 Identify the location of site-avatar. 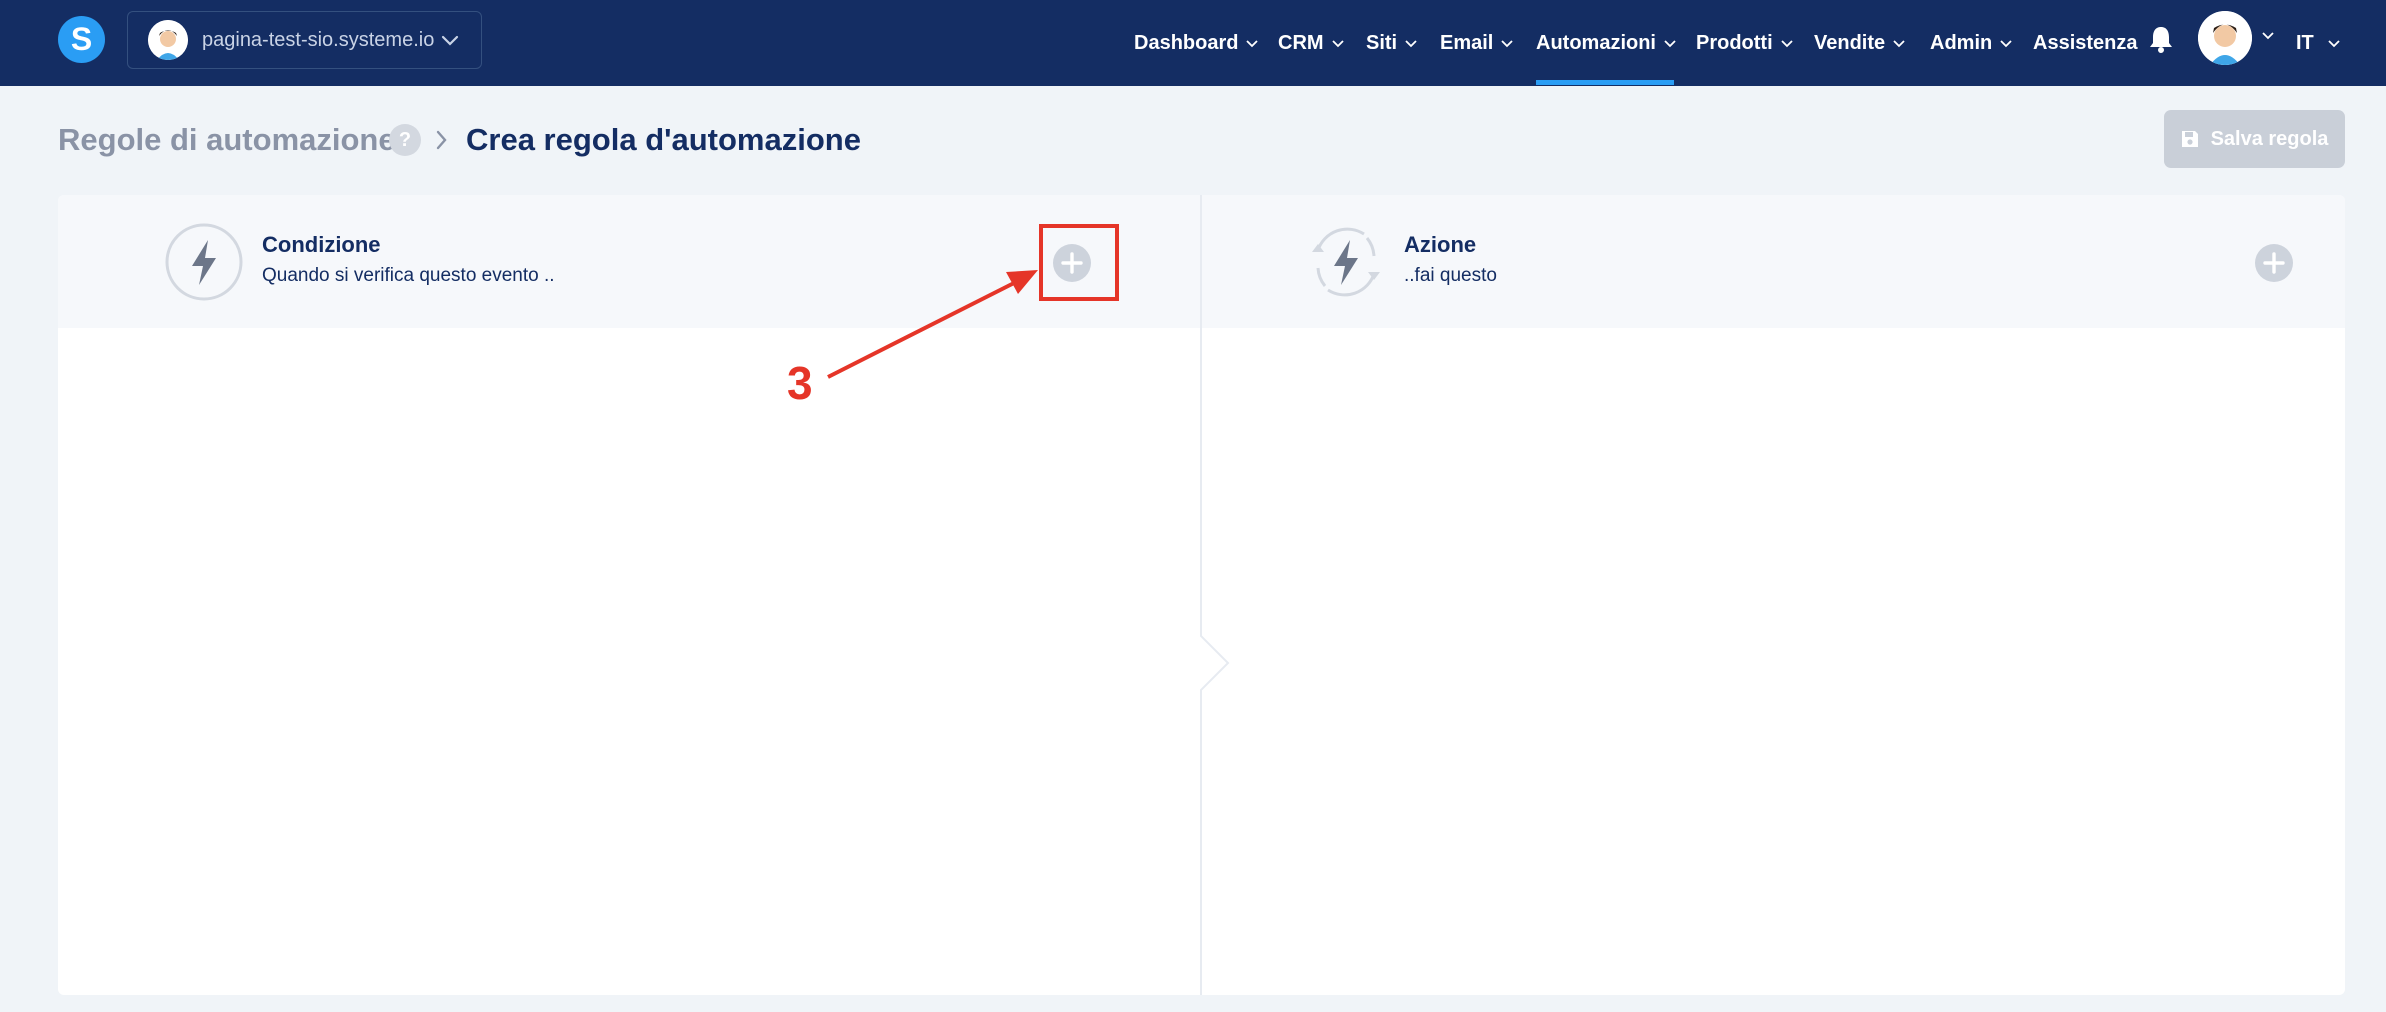
(168, 40).